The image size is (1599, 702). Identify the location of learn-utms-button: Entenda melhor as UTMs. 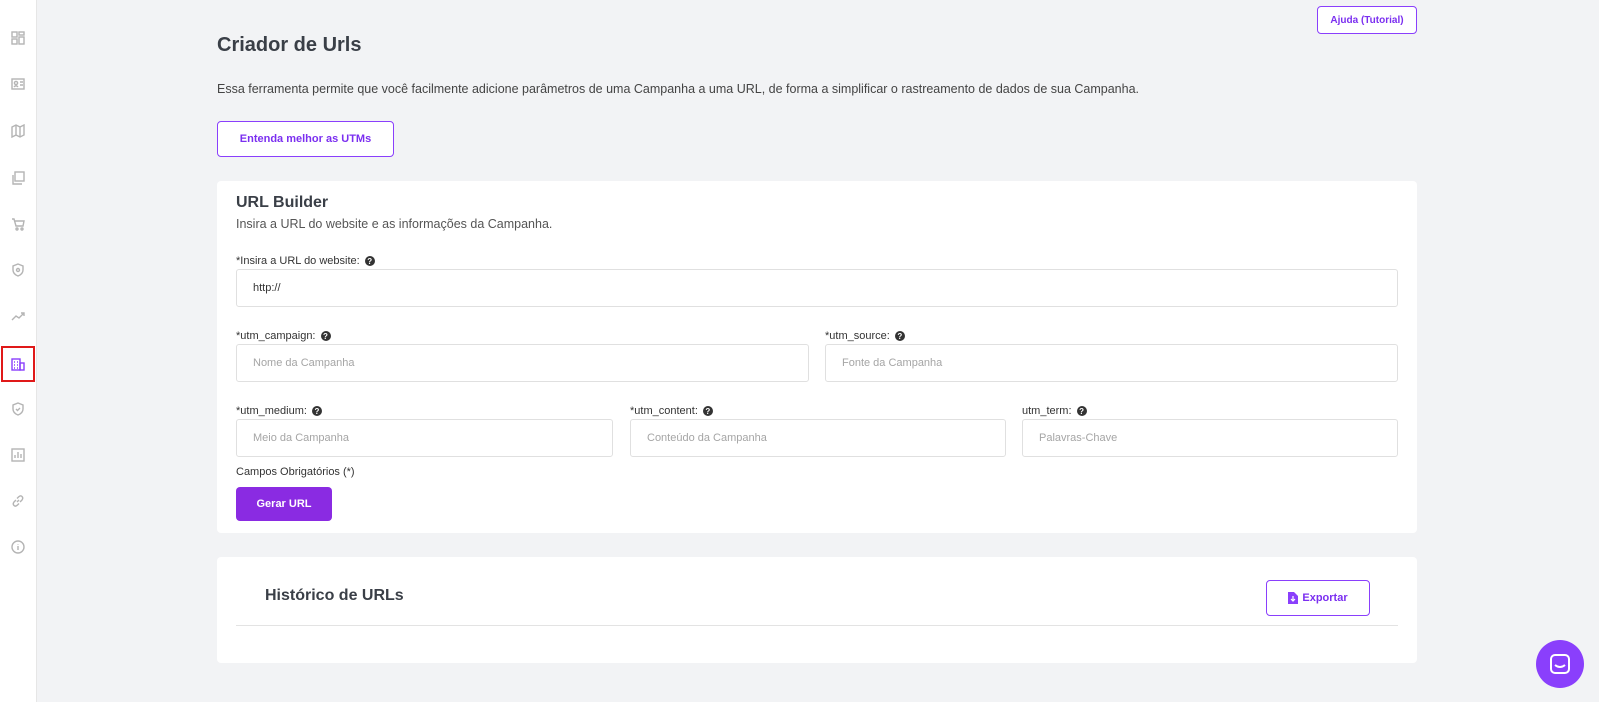
(305, 139).